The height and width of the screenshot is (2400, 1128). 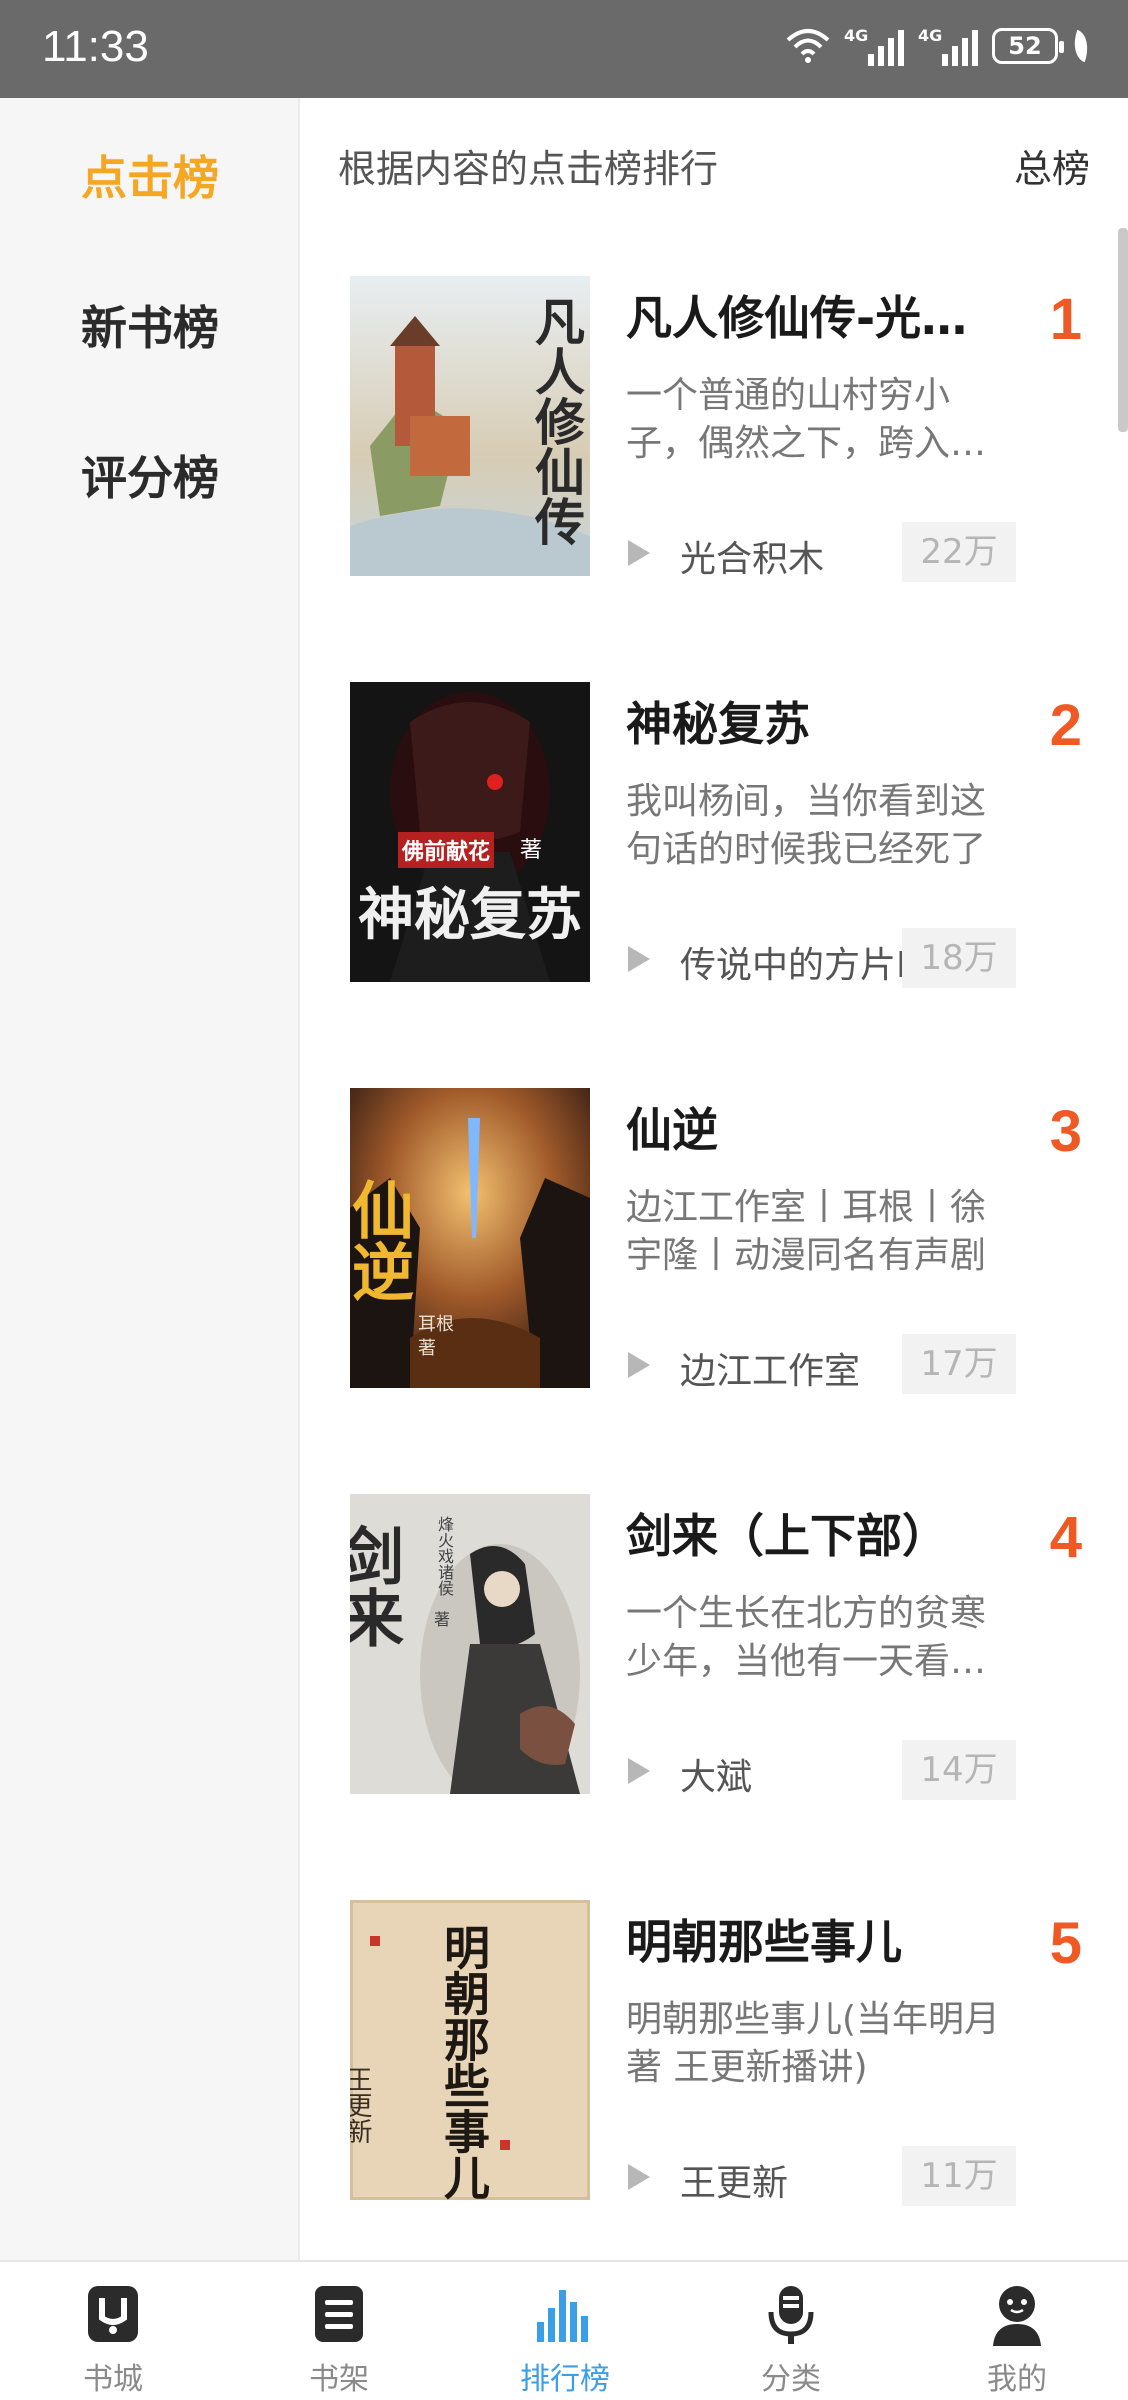 I want to click on signal-icon-2: 4G, so click(x=948, y=46).